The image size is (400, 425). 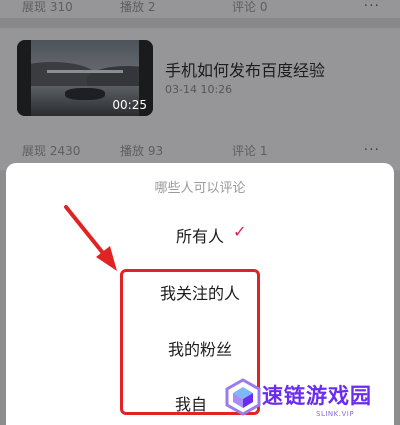 I want to click on watermark-logo: 速链游戏园 SLINK.VIP, so click(x=309, y=399).